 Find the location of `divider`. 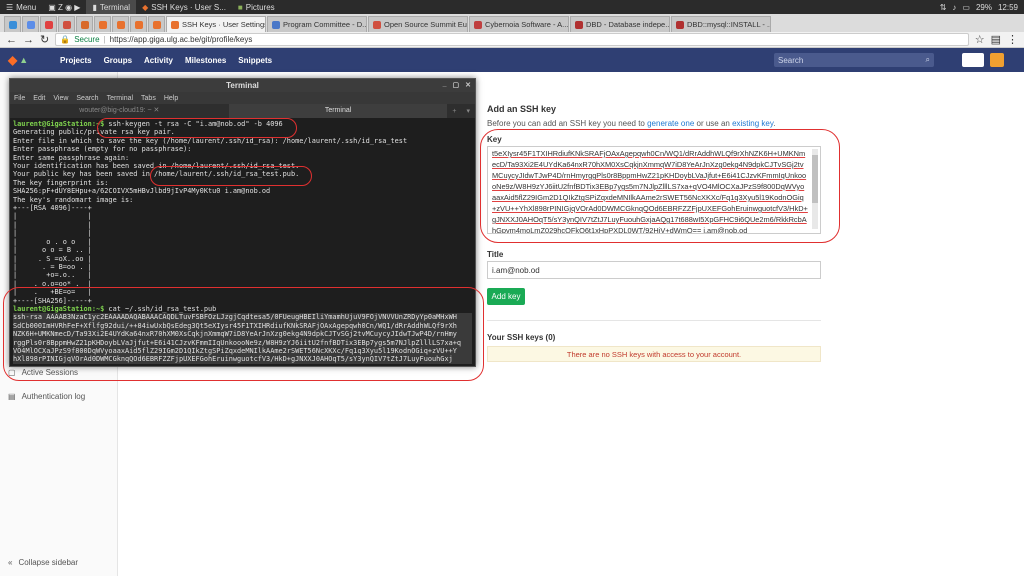

divider is located at coordinates (654, 320).